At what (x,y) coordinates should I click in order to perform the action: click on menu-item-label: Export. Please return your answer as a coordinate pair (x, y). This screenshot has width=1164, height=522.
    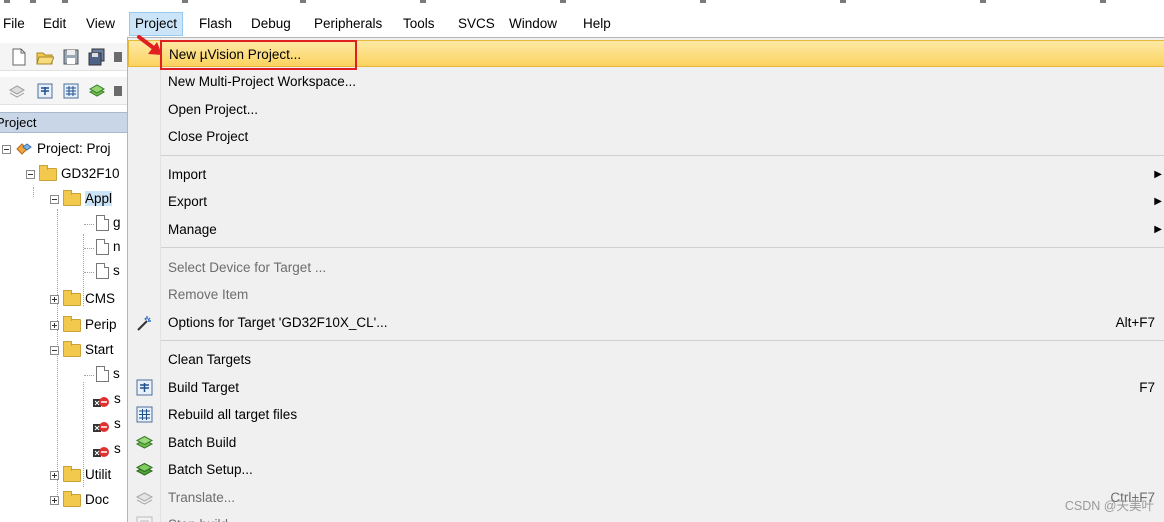
    Looking at the image, I should click on (188, 201).